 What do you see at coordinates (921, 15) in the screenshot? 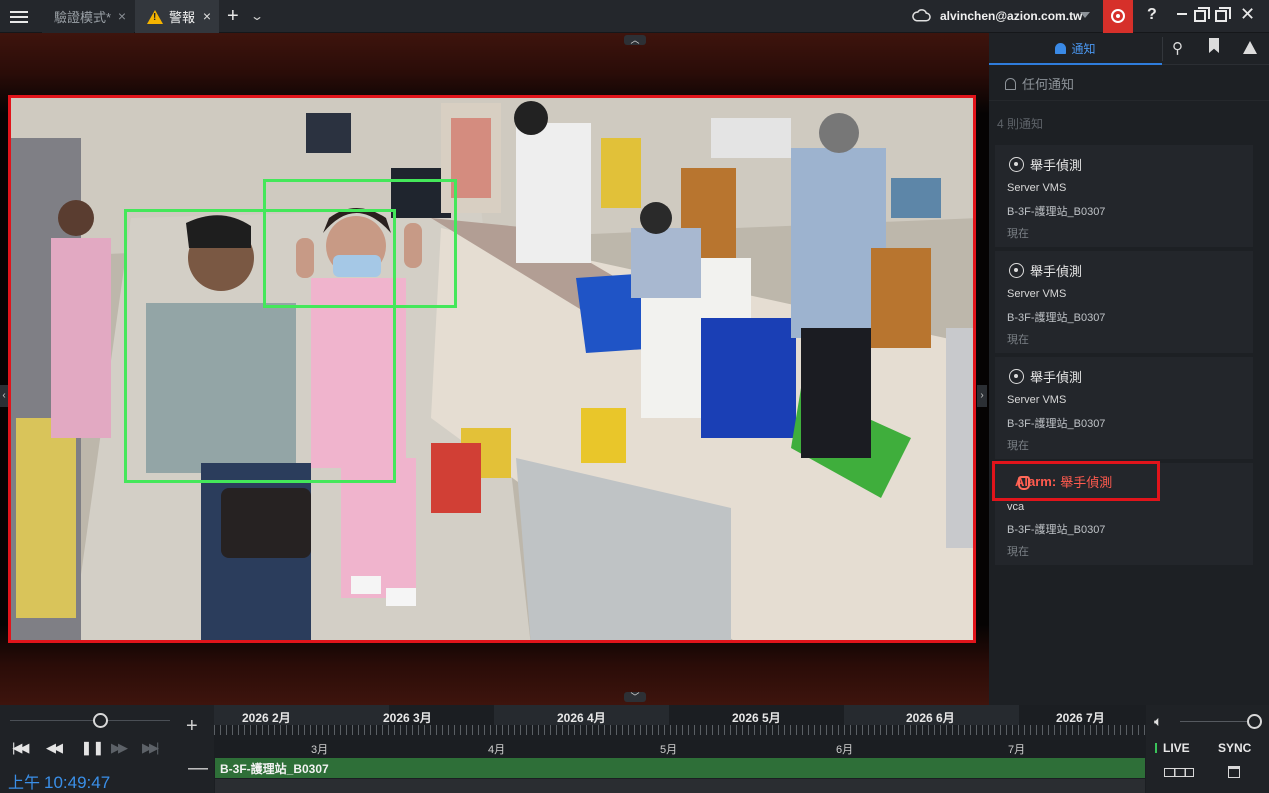
I see `cloud-icon` at bounding box center [921, 15].